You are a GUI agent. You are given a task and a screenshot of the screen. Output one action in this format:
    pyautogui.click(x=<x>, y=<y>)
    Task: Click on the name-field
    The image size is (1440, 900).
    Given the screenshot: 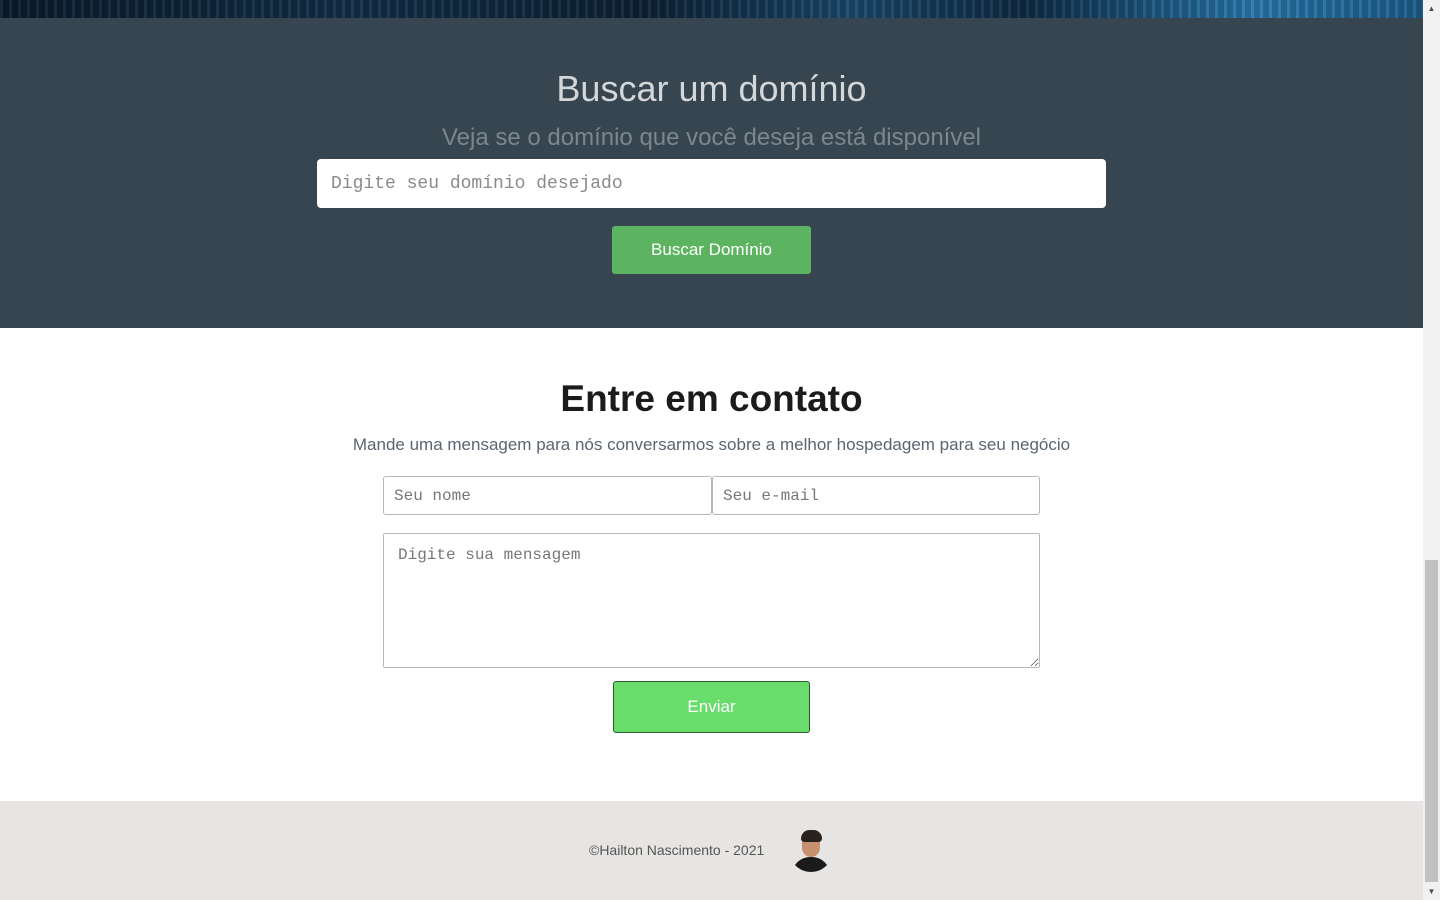 What is the action you would take?
    pyautogui.click(x=547, y=495)
    